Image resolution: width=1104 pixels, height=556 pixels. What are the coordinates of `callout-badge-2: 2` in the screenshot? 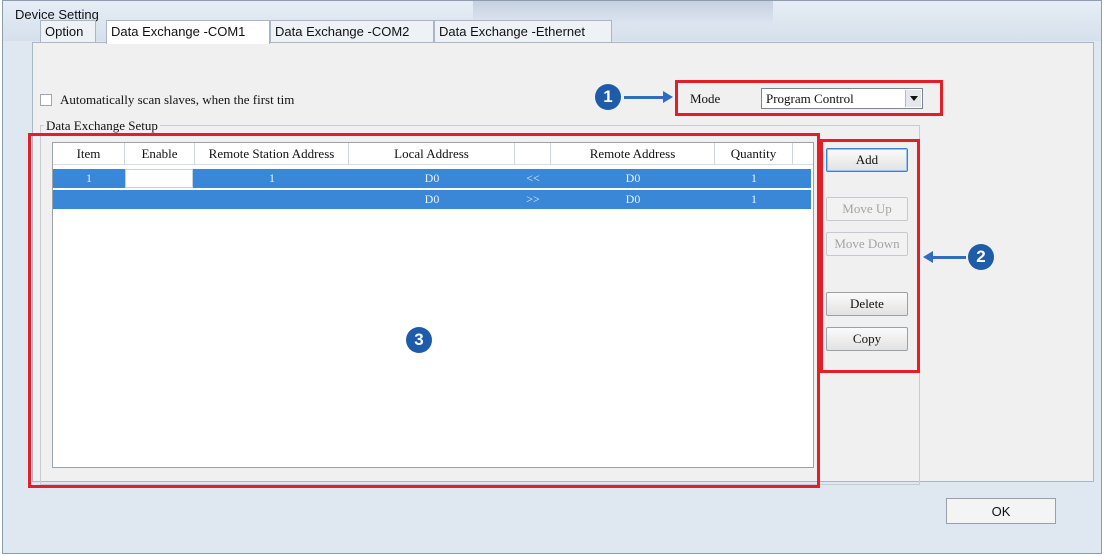 It's located at (981, 257).